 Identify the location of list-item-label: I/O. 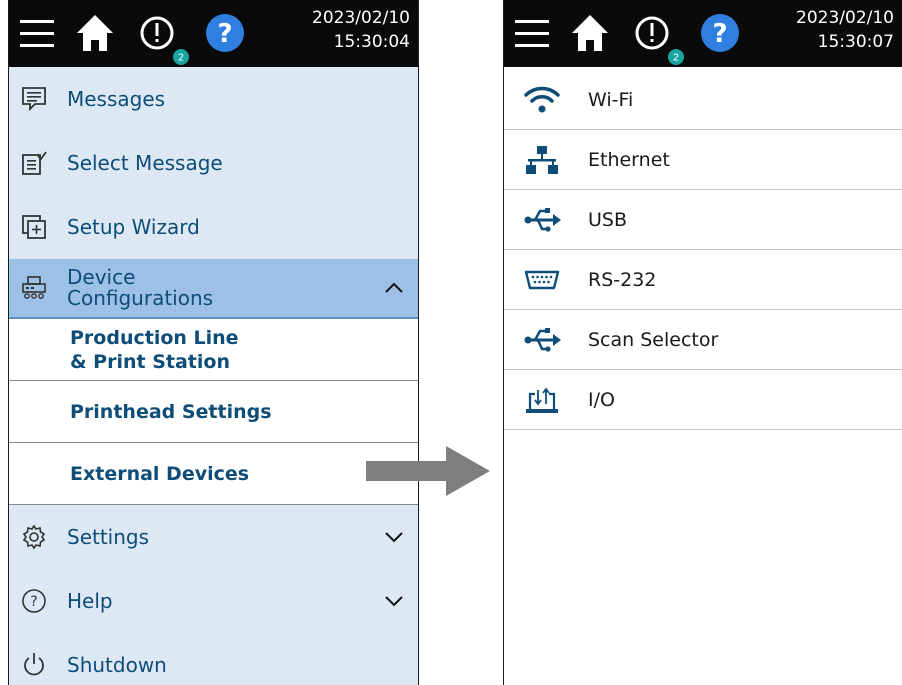
(601, 399).